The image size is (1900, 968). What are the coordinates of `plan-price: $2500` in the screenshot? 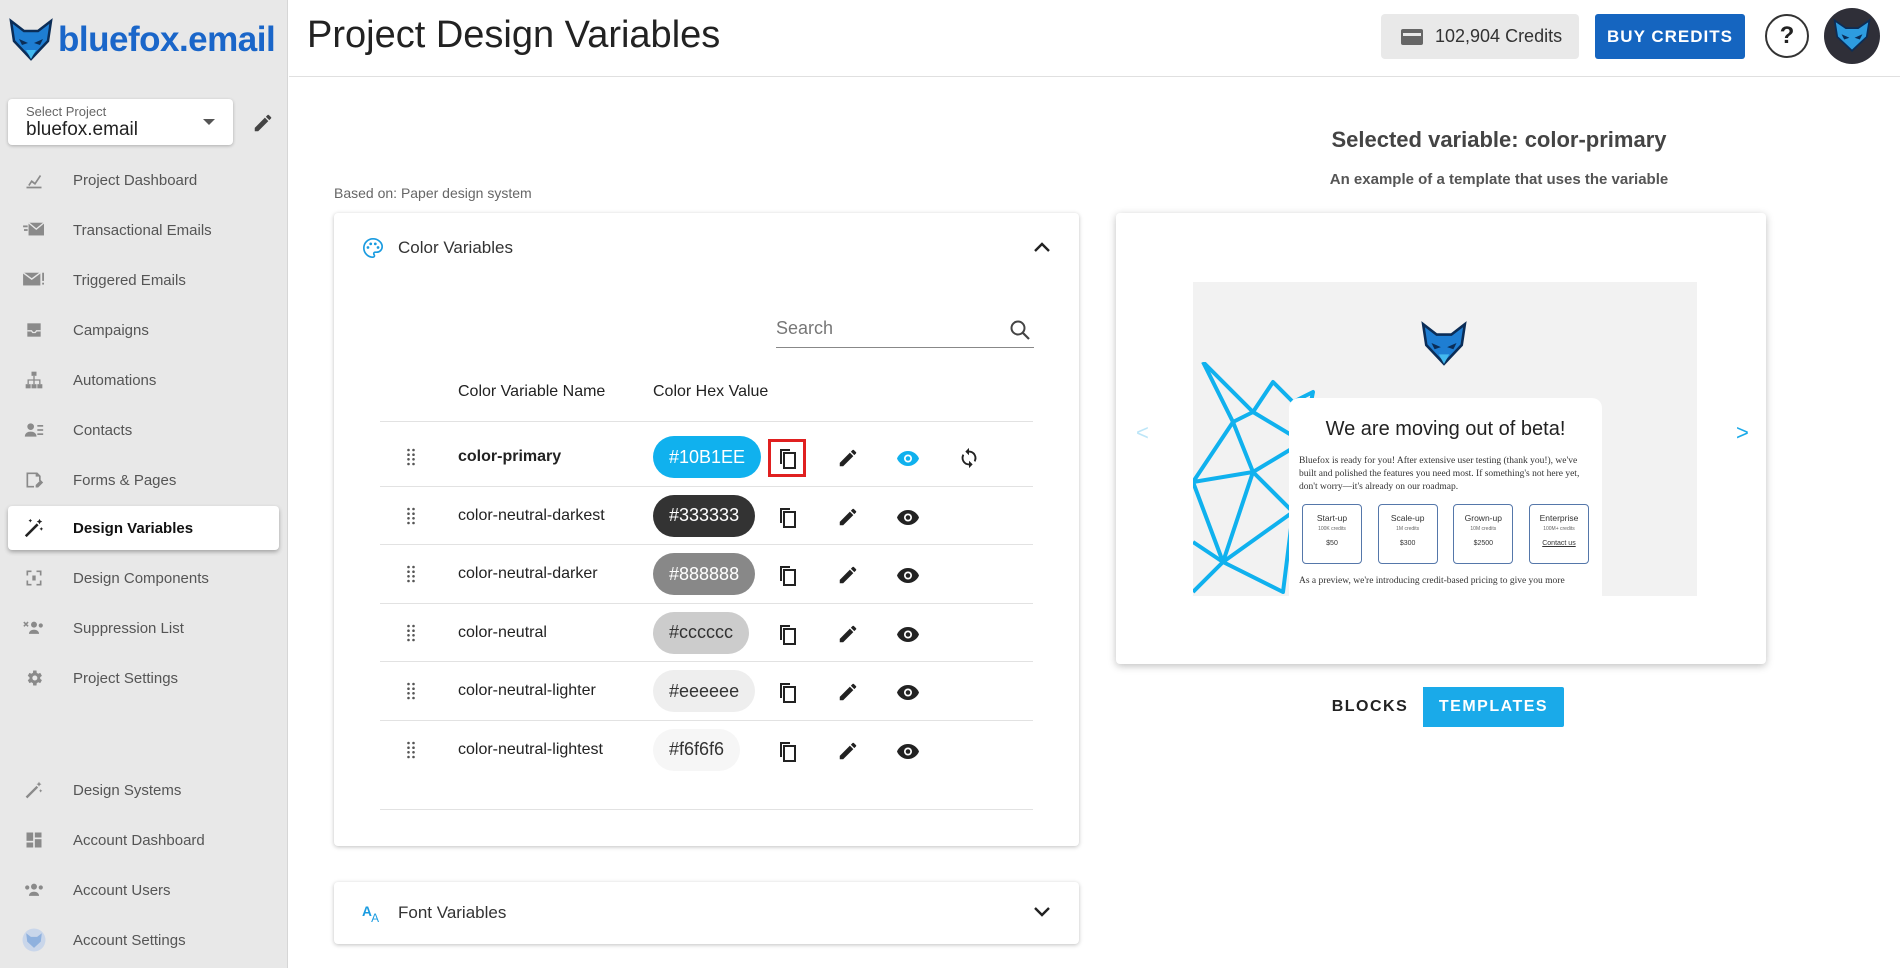 It's located at (1483, 543).